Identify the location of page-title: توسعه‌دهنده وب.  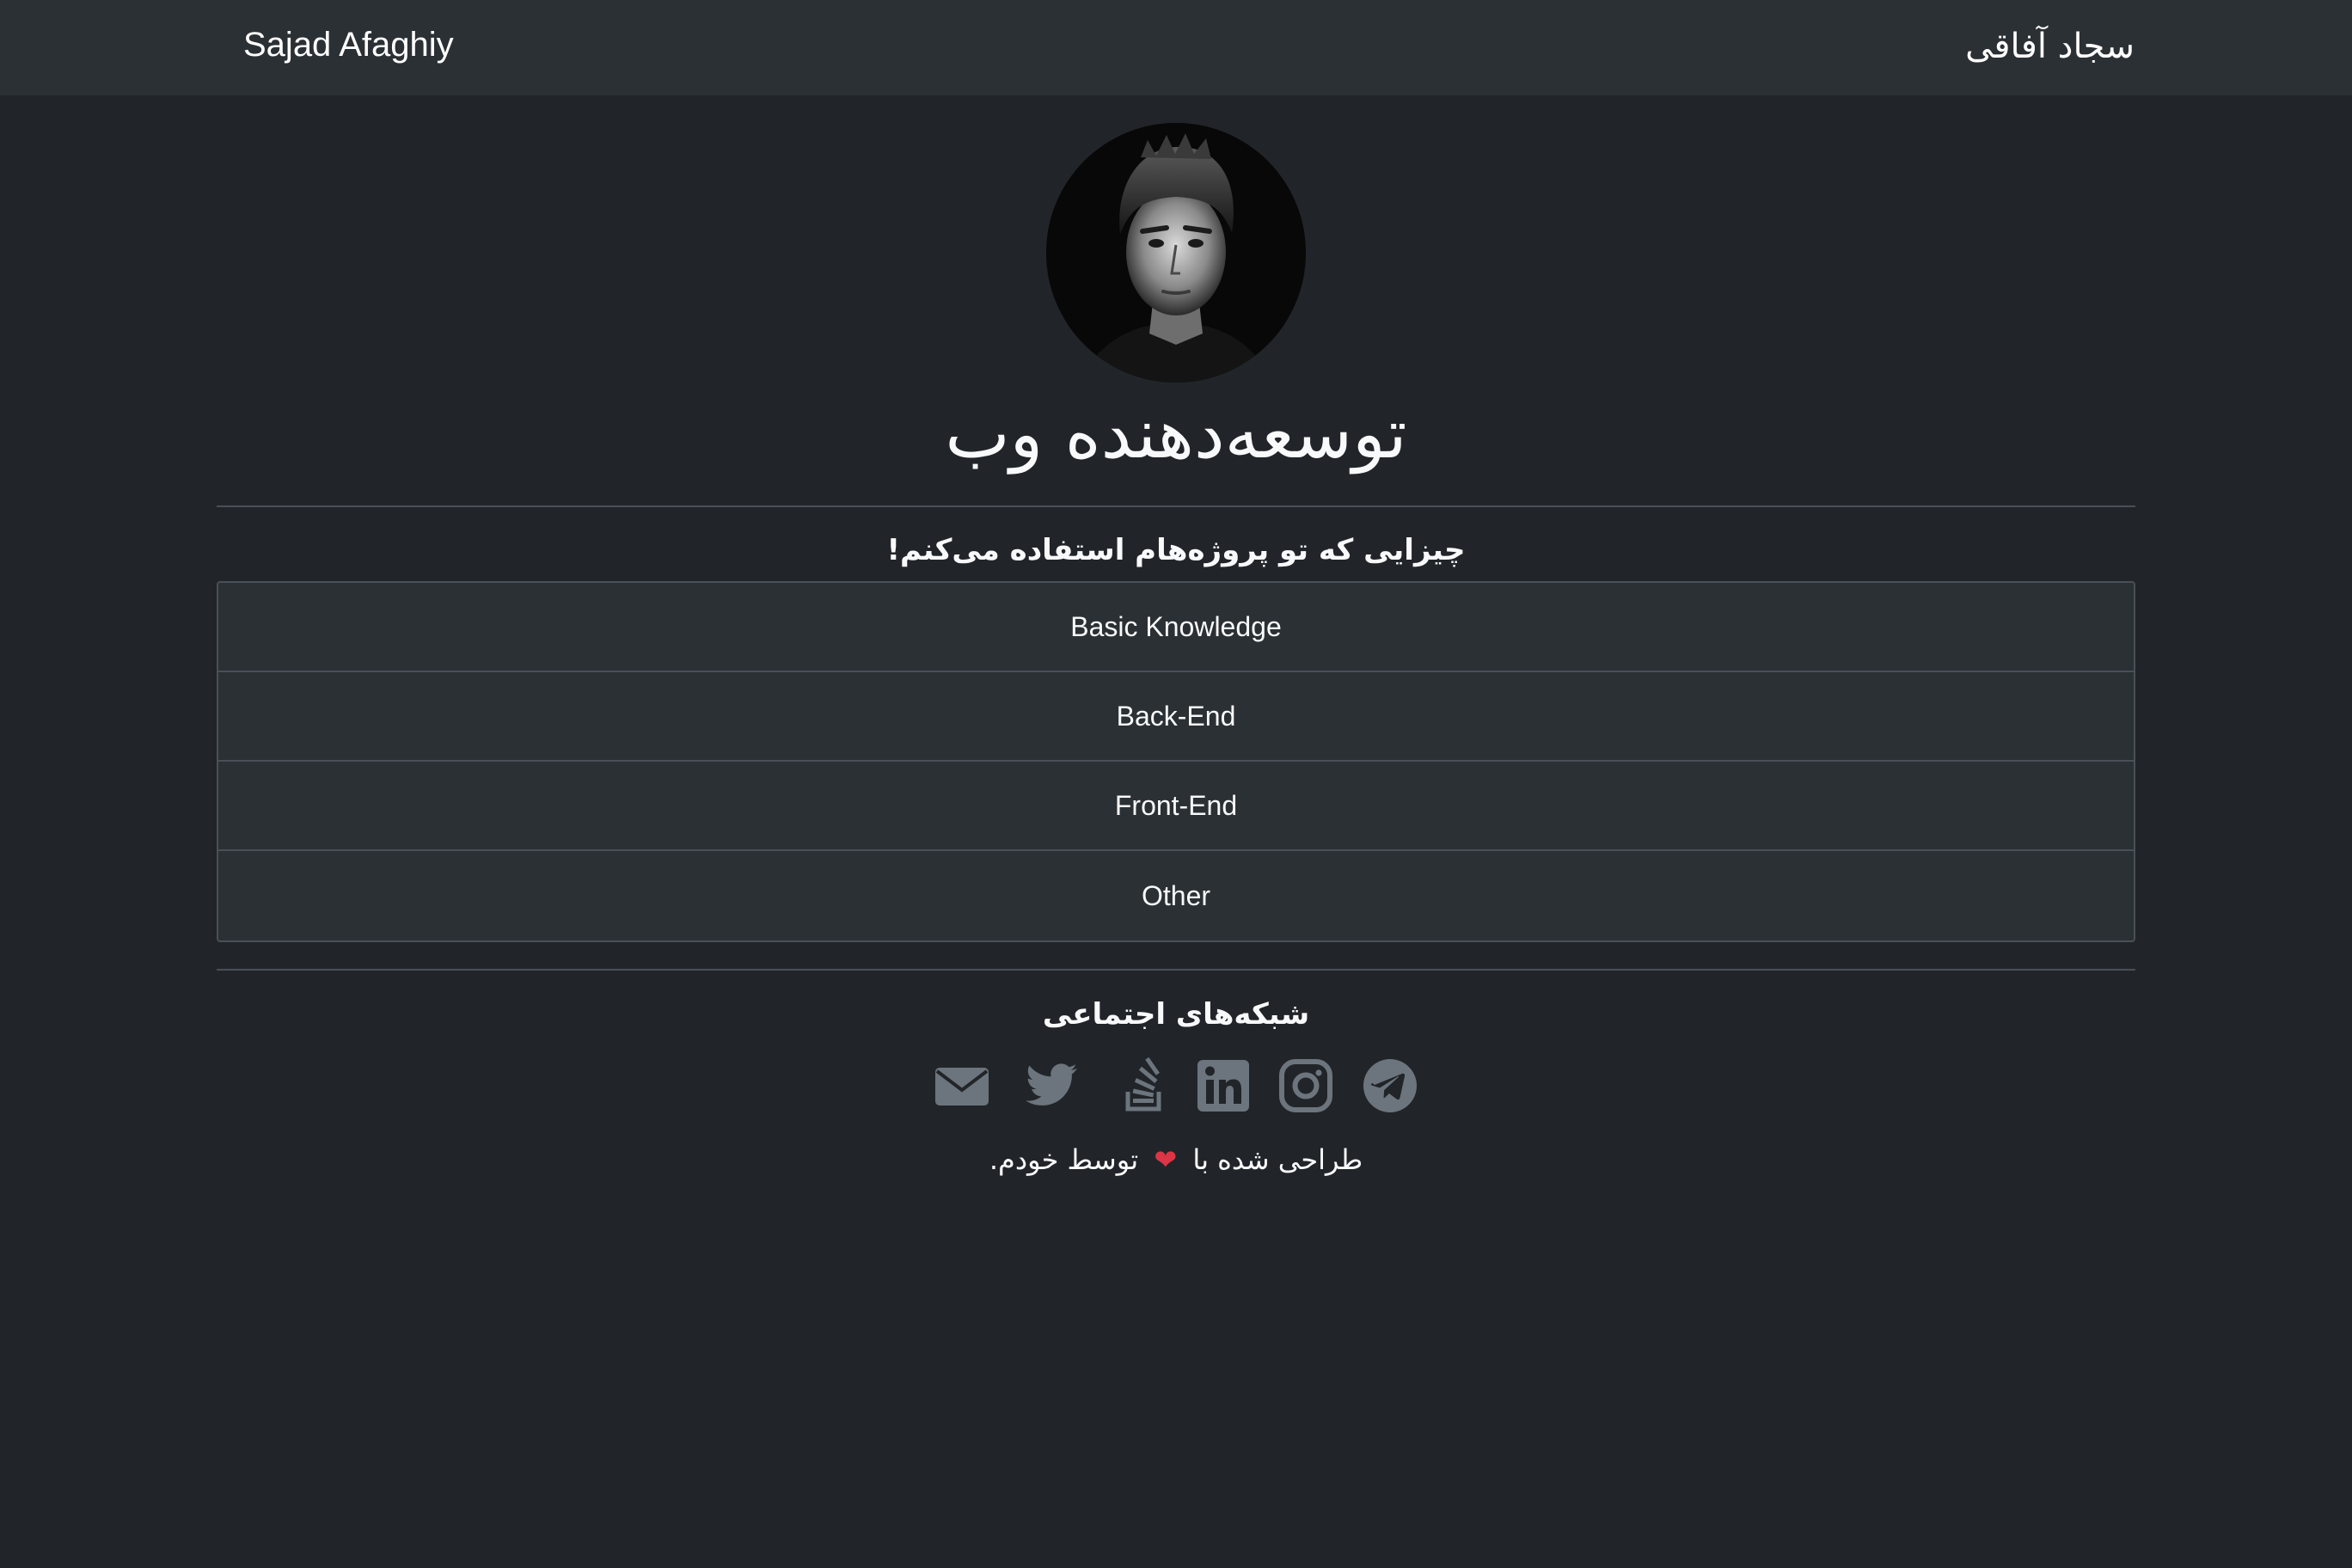
(1176, 434).